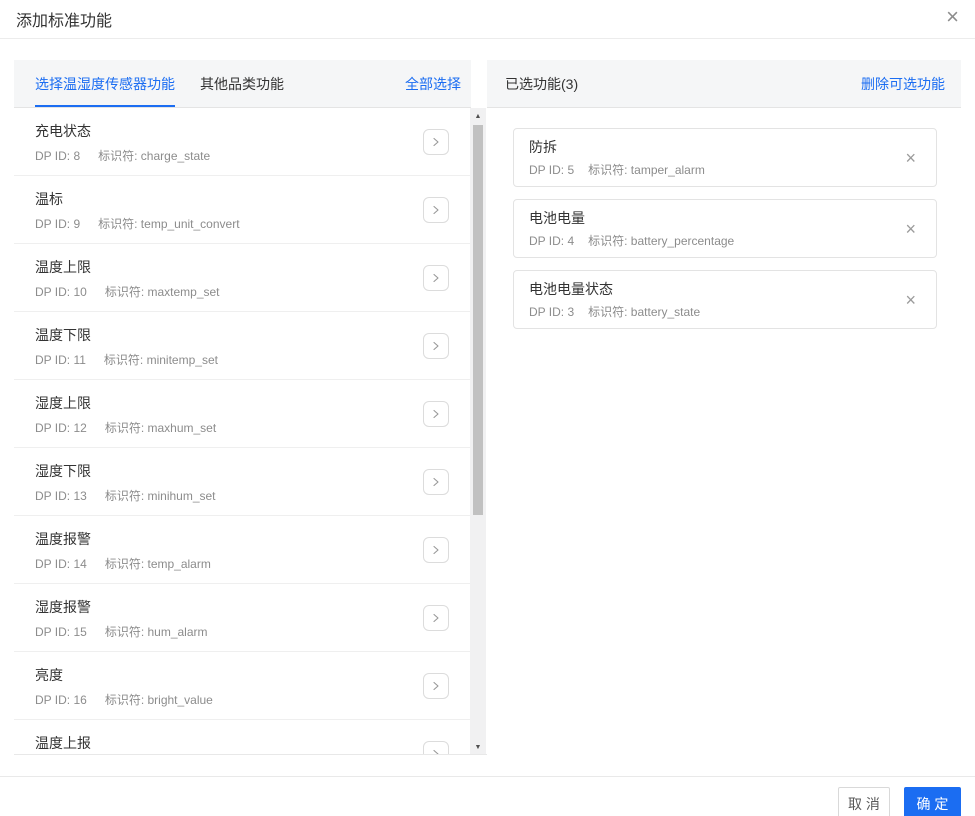  What do you see at coordinates (63, 743) in the screenshot?
I see `function-name: 温度上报` at bounding box center [63, 743].